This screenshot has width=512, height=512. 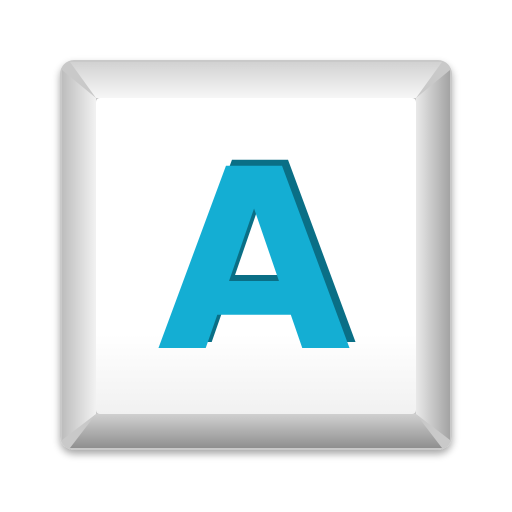 I want to click on key-bevel-left, so click(x=79, y=255).